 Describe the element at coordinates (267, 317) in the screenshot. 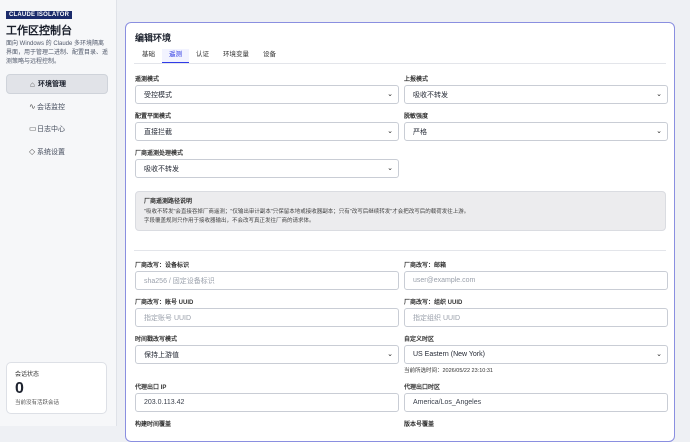

I see `account-uuid-input: 指定账号 UUID` at that location.